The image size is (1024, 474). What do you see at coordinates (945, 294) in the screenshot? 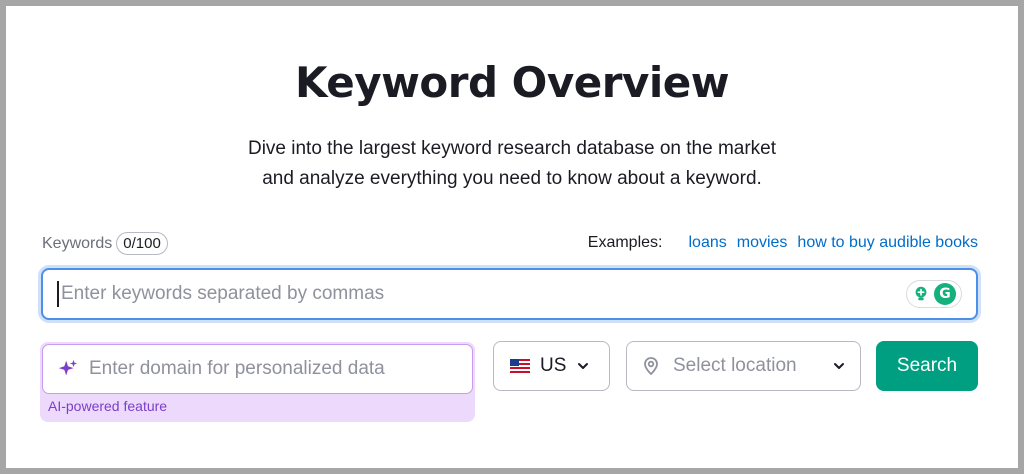
I see `grammarly-icon: G` at bounding box center [945, 294].